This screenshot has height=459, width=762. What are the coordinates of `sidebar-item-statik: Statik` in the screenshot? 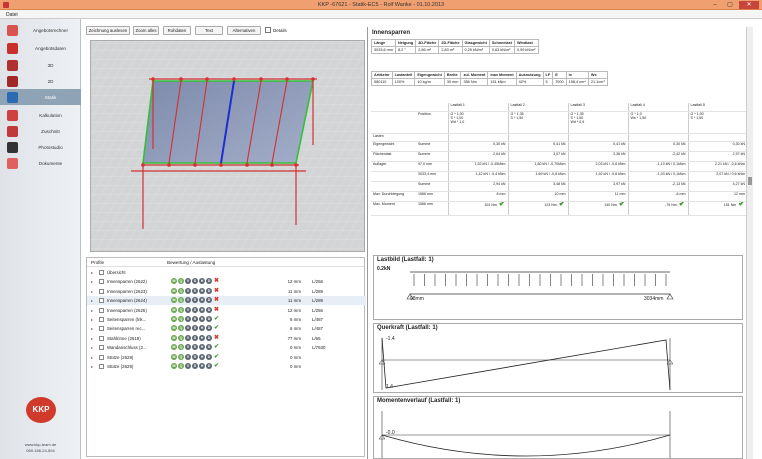 It's located at (40, 97).